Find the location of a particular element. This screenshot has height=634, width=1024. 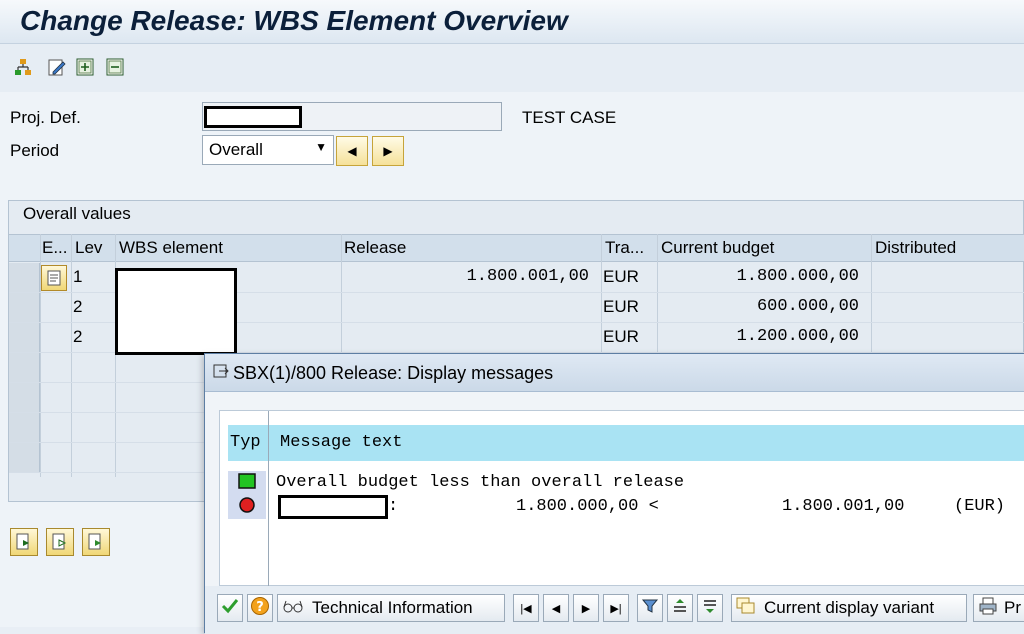

print-button: Pr is located at coordinates (998, 608).